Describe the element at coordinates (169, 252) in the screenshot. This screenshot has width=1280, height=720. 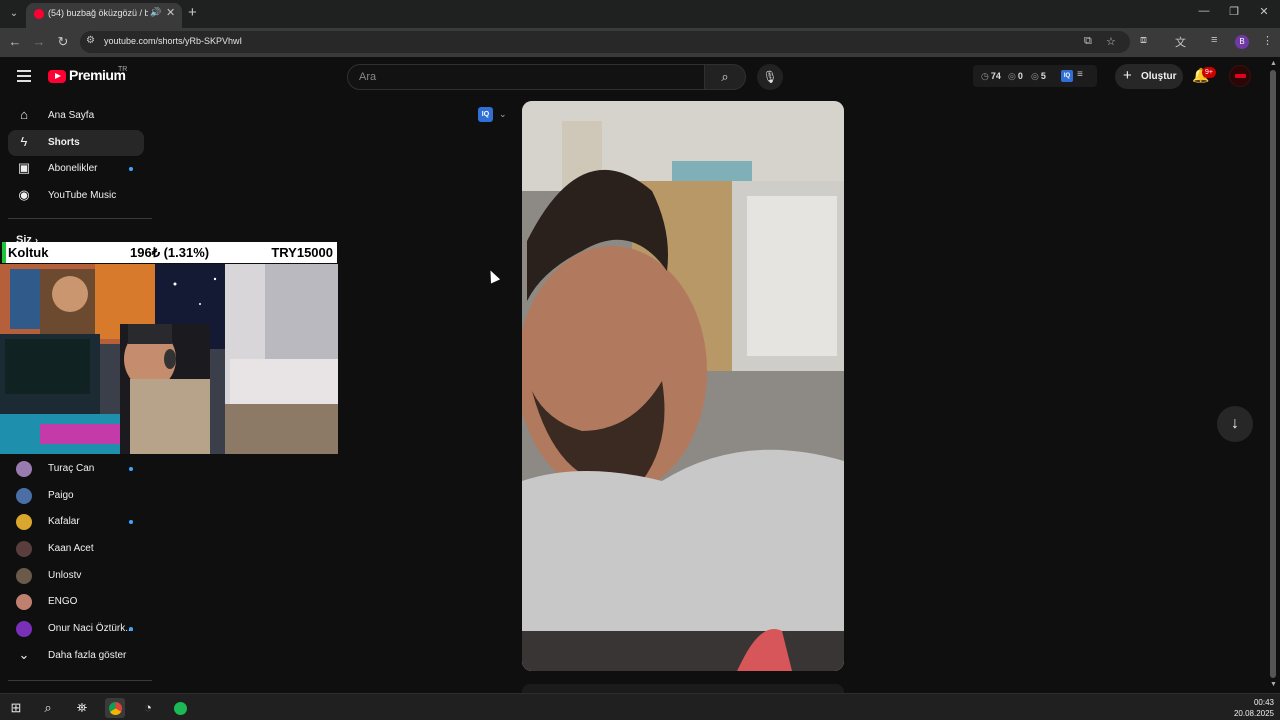
I see `stock-ticker-overlay: Koltuk 196₺ (1.31%) TRY15000` at that location.